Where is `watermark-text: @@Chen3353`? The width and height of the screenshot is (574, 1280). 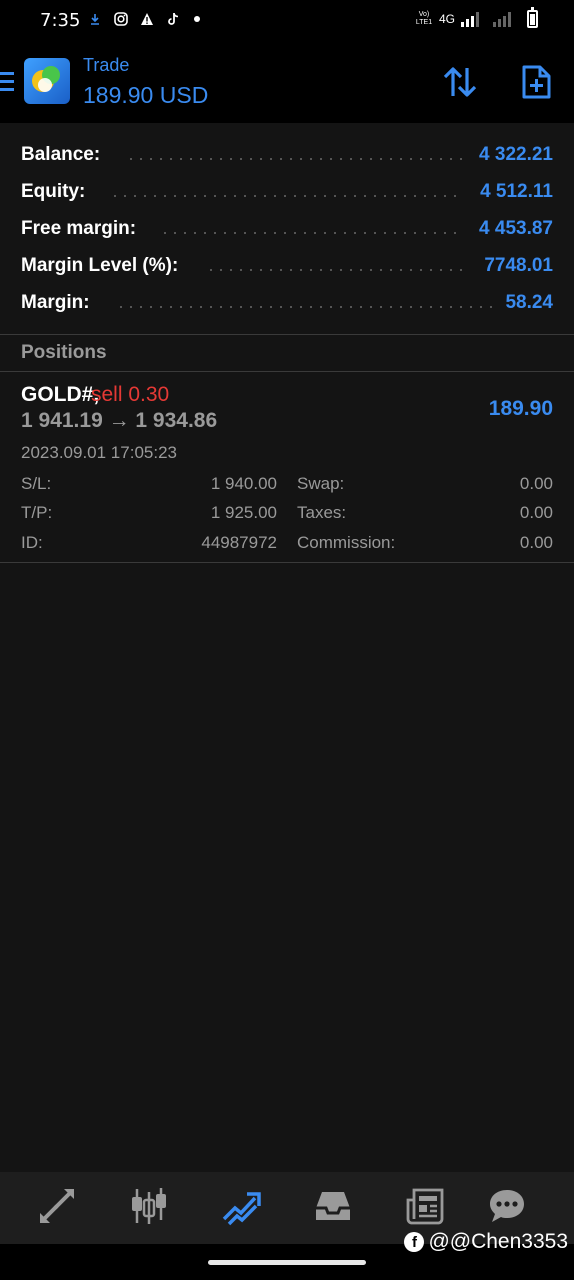 watermark-text: @@Chen3353 is located at coordinates (498, 1241).